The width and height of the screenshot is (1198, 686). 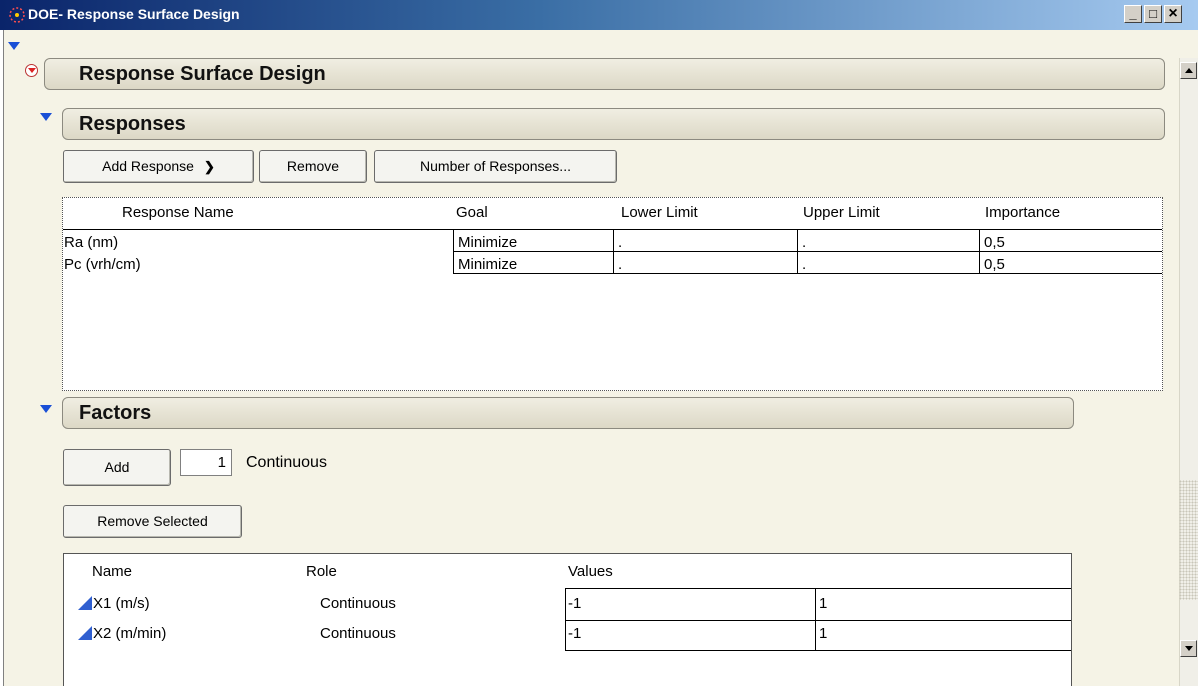 What do you see at coordinates (321, 571) in the screenshot?
I see `column-header: Role` at bounding box center [321, 571].